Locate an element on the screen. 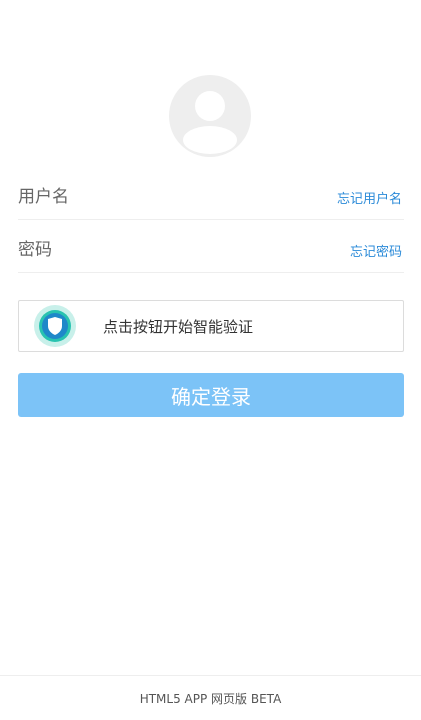 The height and width of the screenshot is (720, 421). avatar is located at coordinates (210, 116).